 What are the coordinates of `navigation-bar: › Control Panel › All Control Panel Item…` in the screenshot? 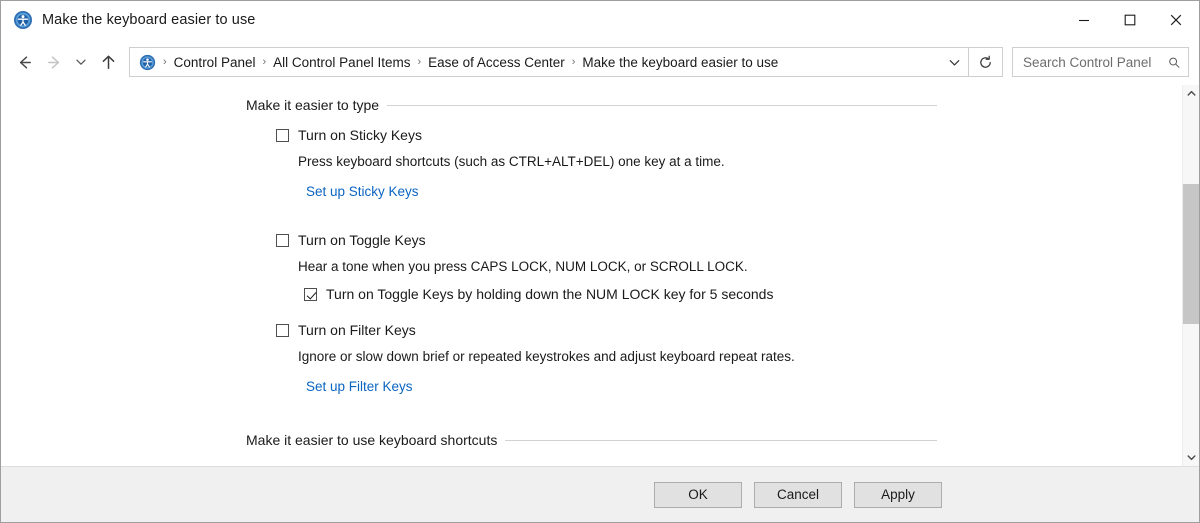 It's located at (600, 62).